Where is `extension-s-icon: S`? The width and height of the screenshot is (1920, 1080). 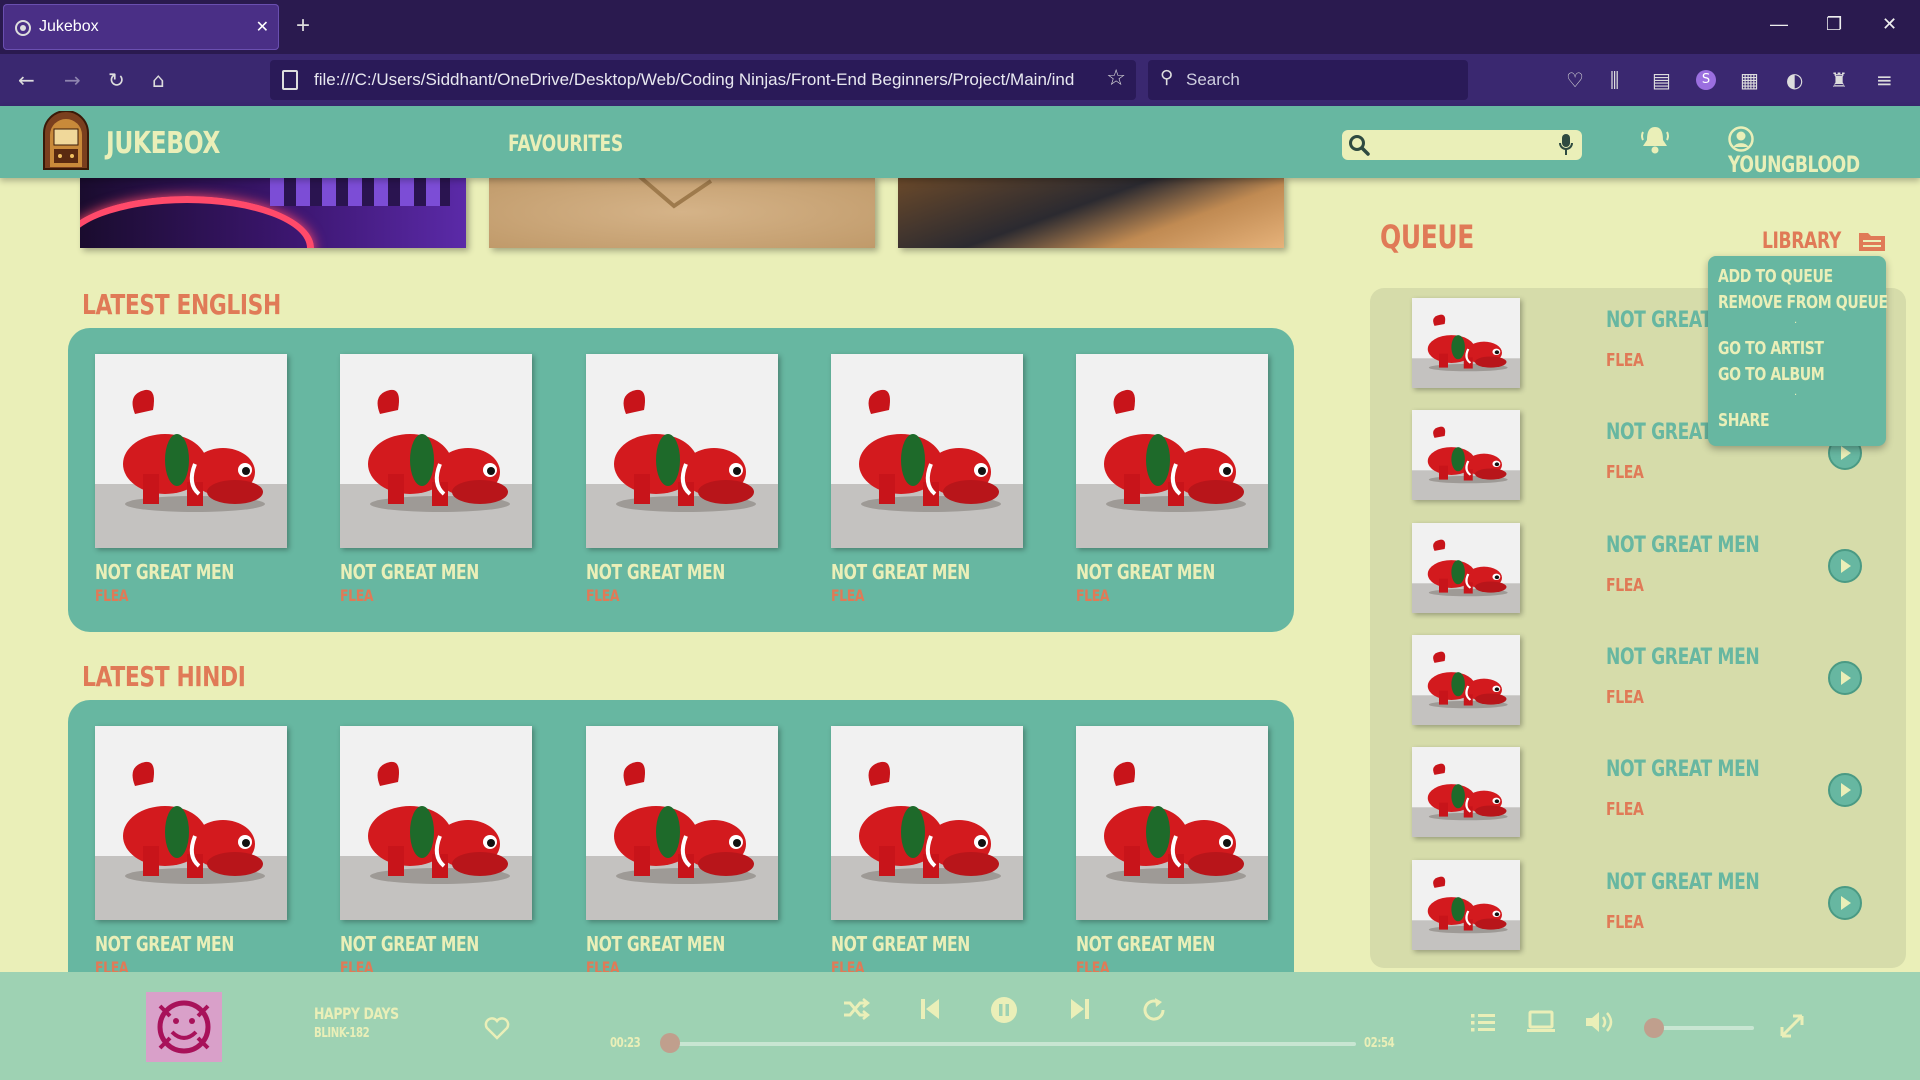 extension-s-icon: S is located at coordinates (1706, 80).